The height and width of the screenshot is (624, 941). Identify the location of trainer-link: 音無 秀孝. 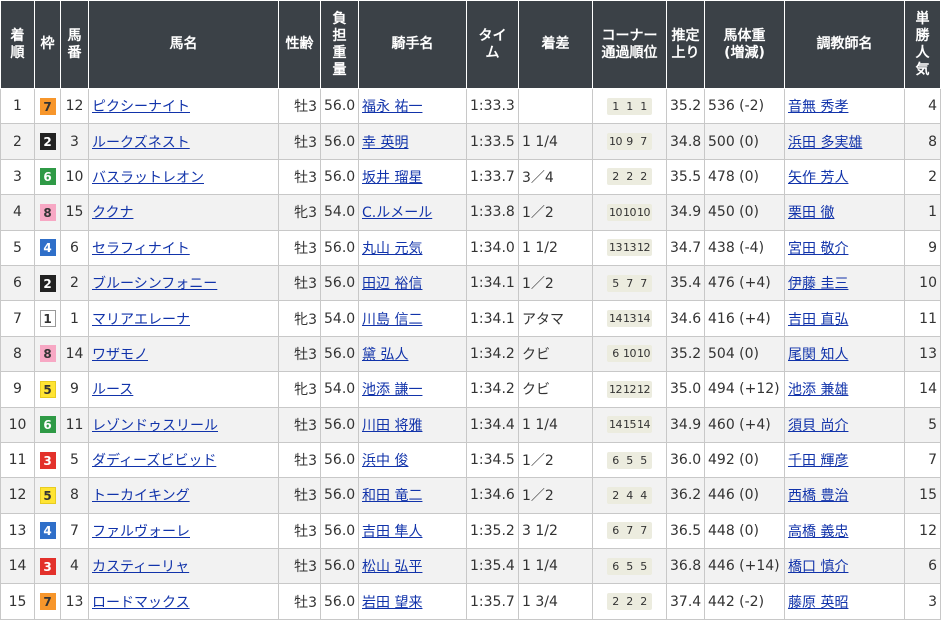
(818, 107).